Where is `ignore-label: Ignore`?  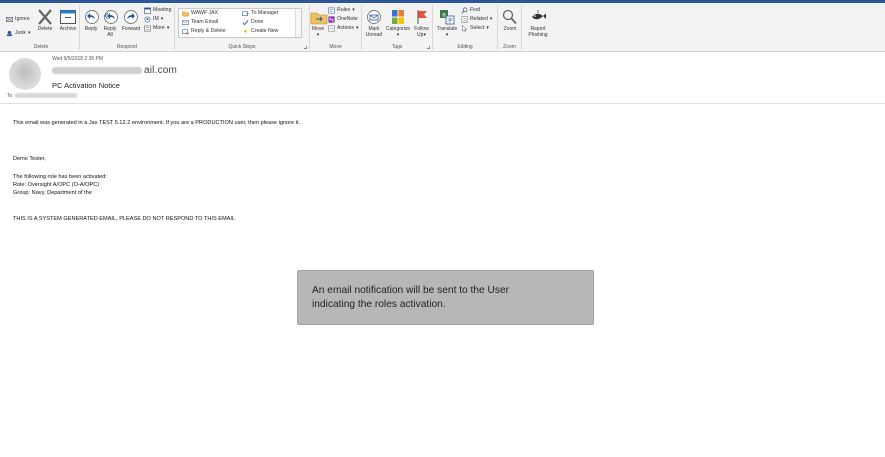 ignore-label: Ignore is located at coordinates (22, 19).